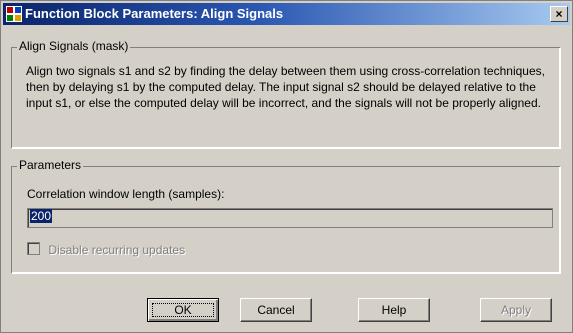  What do you see at coordinates (394, 310) in the screenshot?
I see `help-button: Help` at bounding box center [394, 310].